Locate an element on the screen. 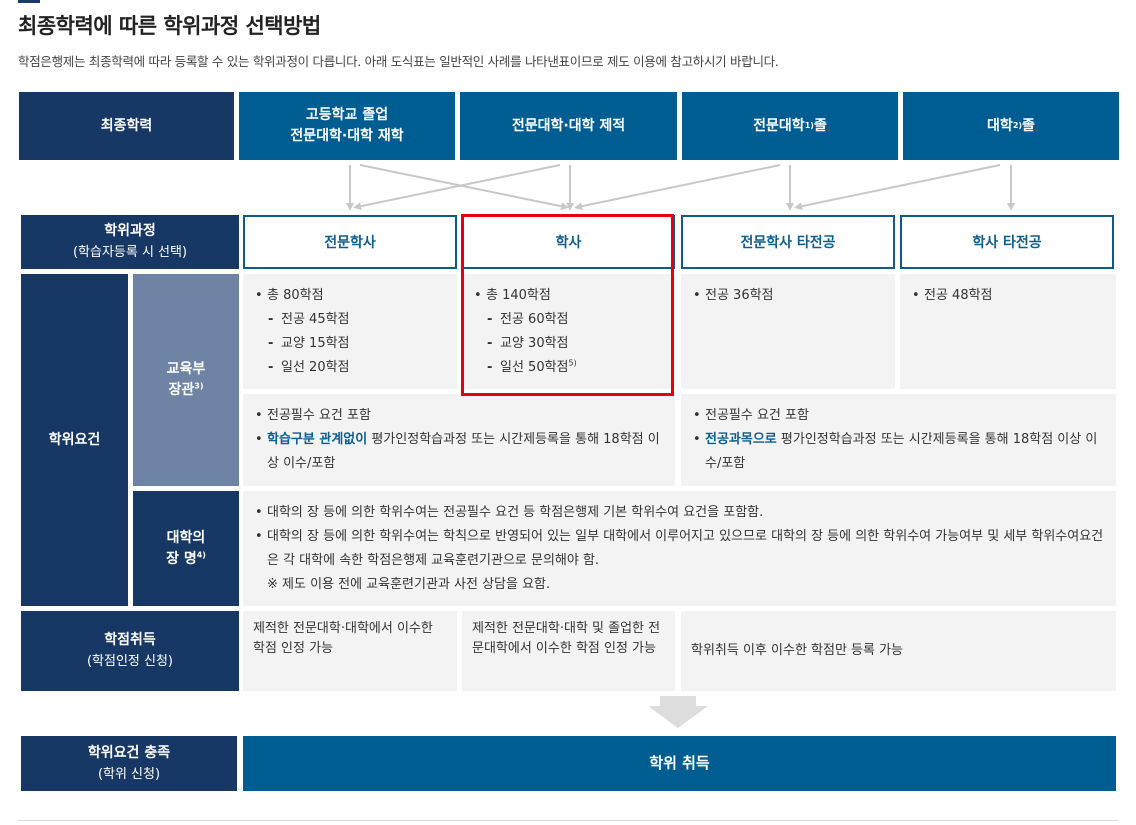 This screenshot has width=1136, height=825. flow-arrows is located at coordinates (680, 187).